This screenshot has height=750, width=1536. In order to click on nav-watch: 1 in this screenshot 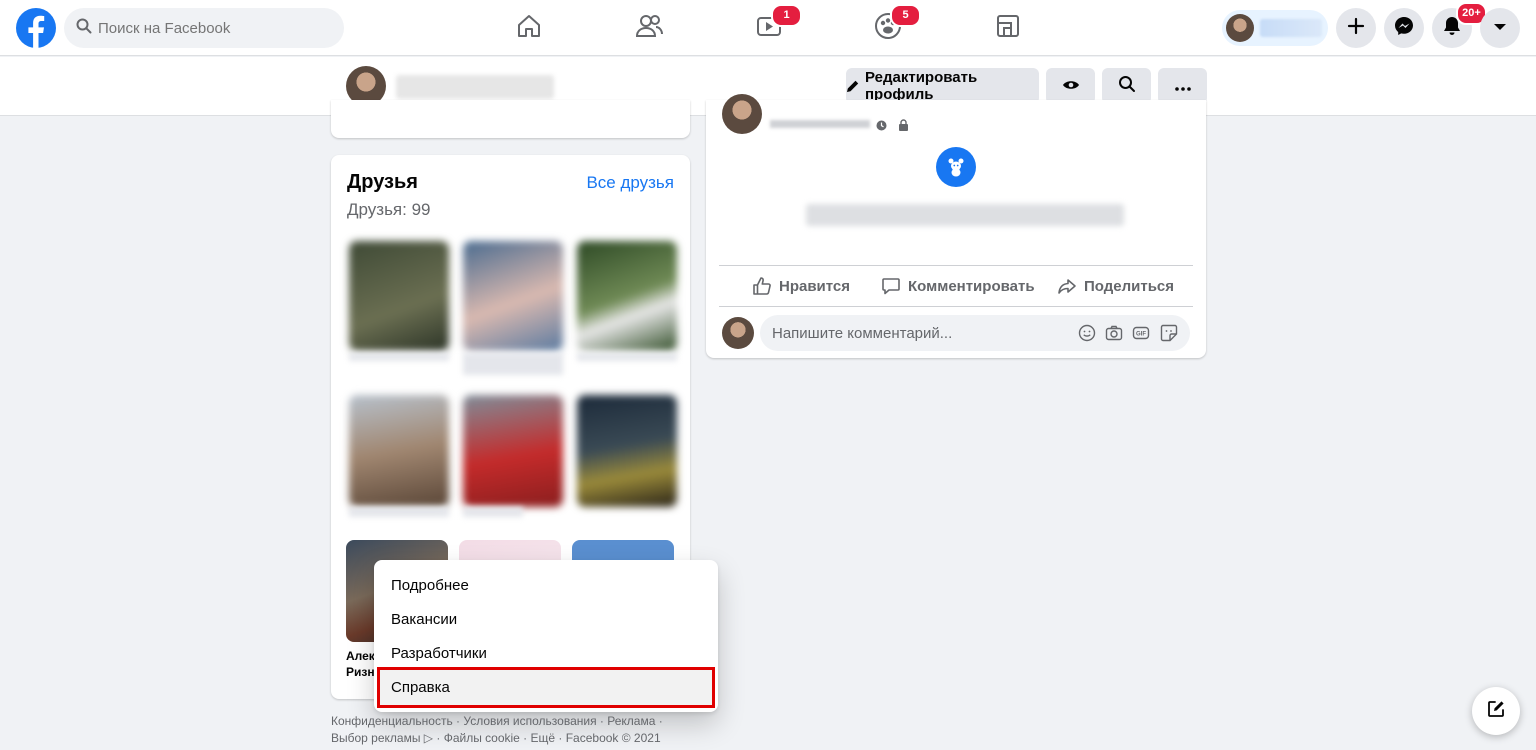, I will do `click(773, 26)`.